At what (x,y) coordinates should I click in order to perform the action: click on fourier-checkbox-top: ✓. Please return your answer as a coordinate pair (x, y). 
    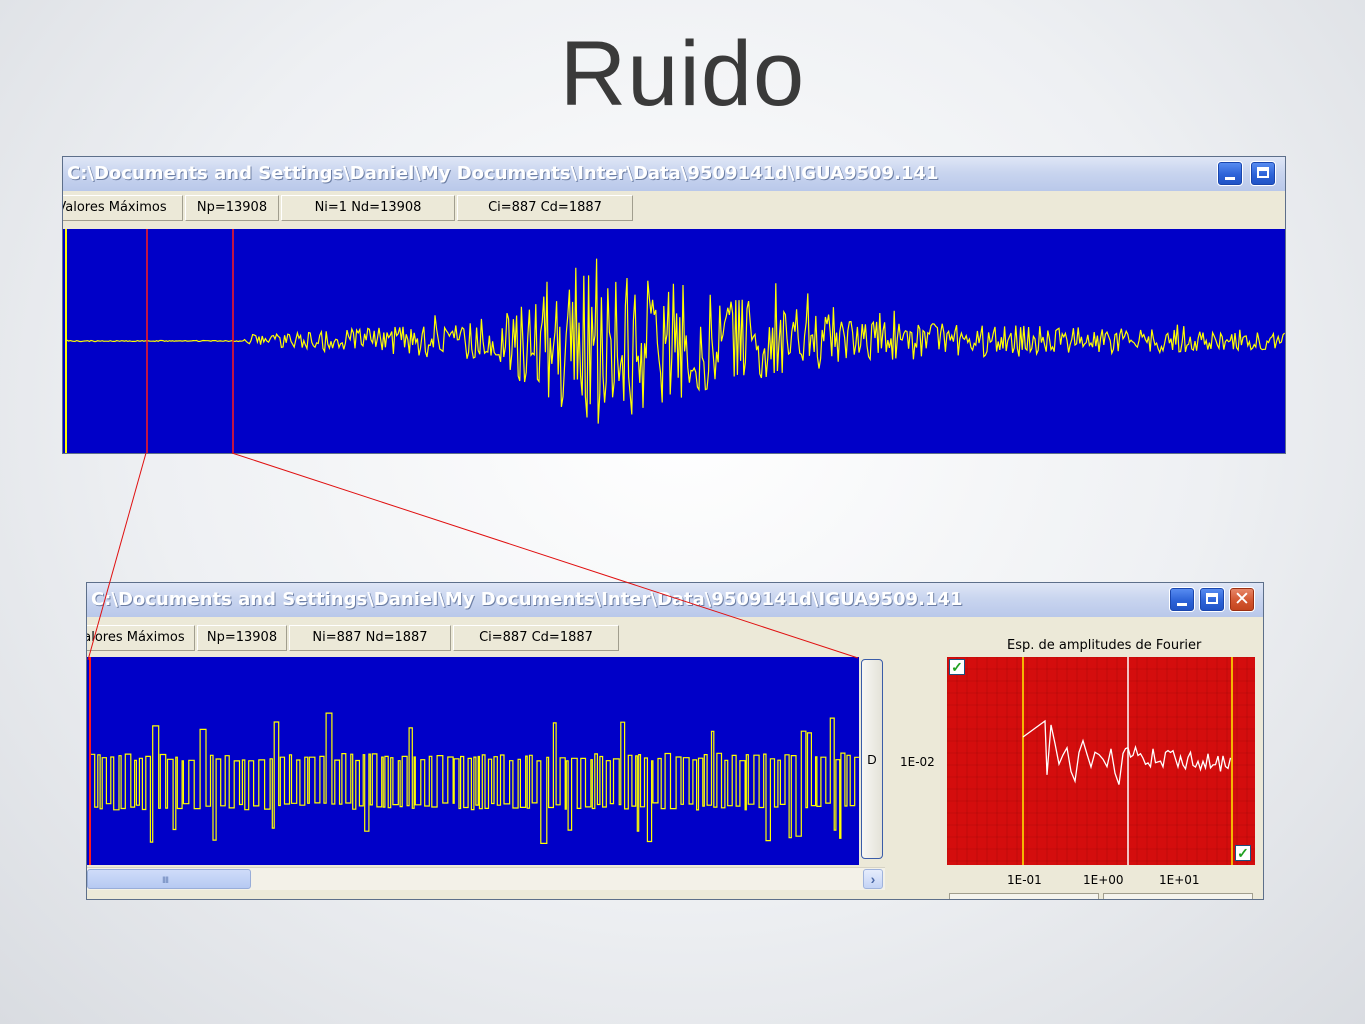
    Looking at the image, I should click on (957, 667).